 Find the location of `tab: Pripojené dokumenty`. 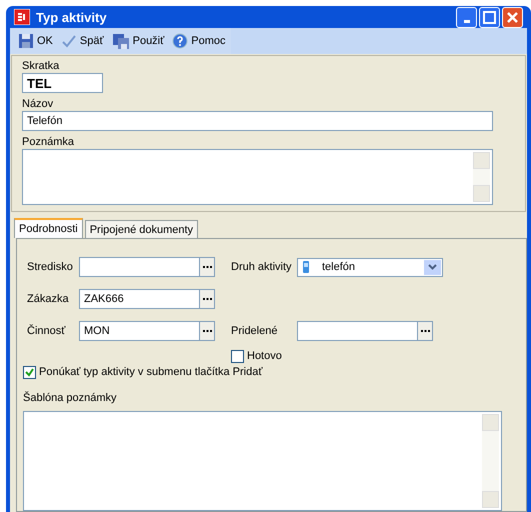

tab: Pripojené dokumenty is located at coordinates (141, 229).